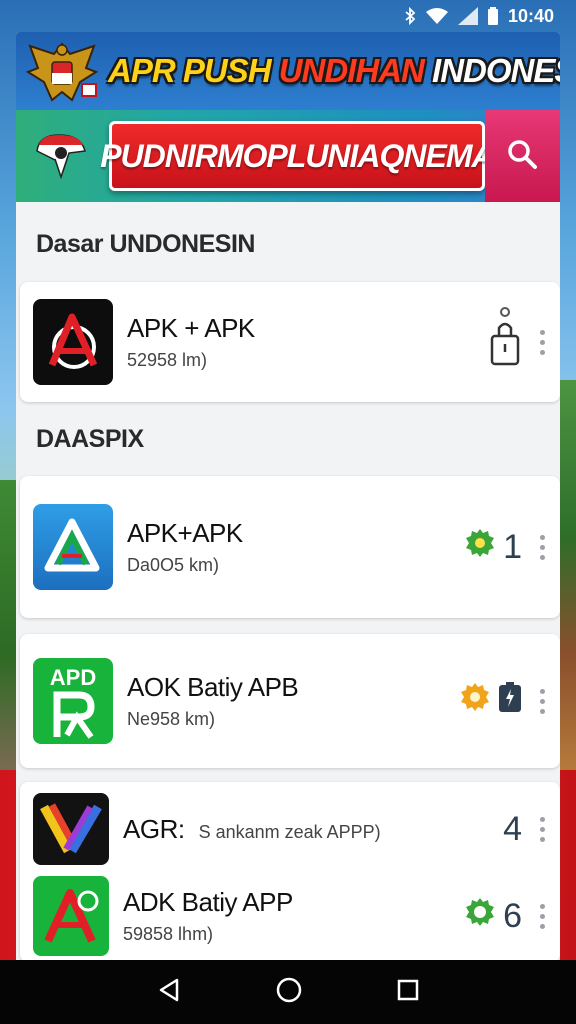 Image resolution: width=576 pixels, height=1024 pixels. I want to click on wifi-icon, so click(436, 16).